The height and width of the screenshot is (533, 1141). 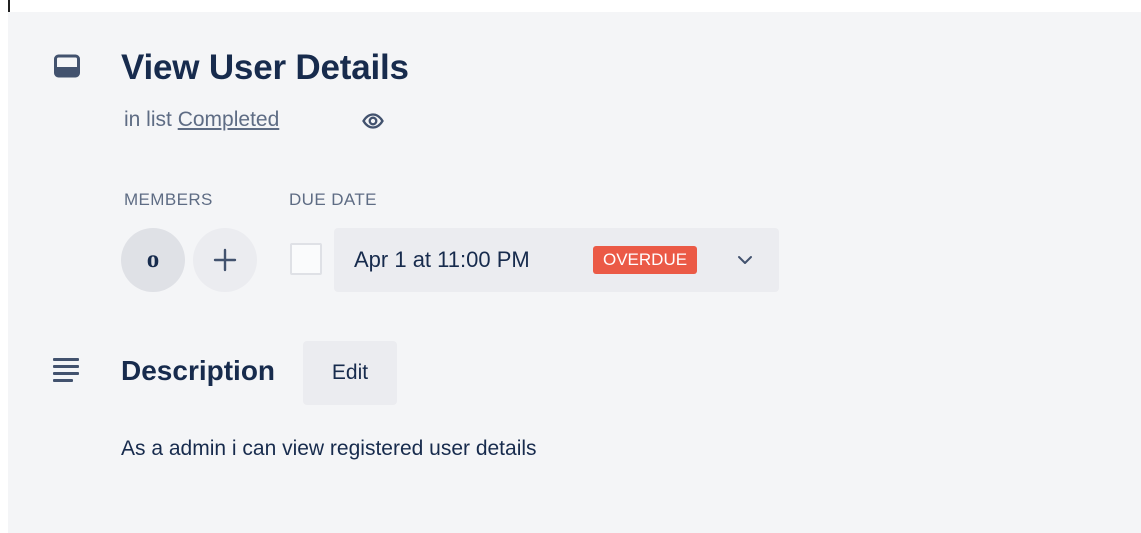 I want to click on member-avatar: o, so click(x=153, y=260).